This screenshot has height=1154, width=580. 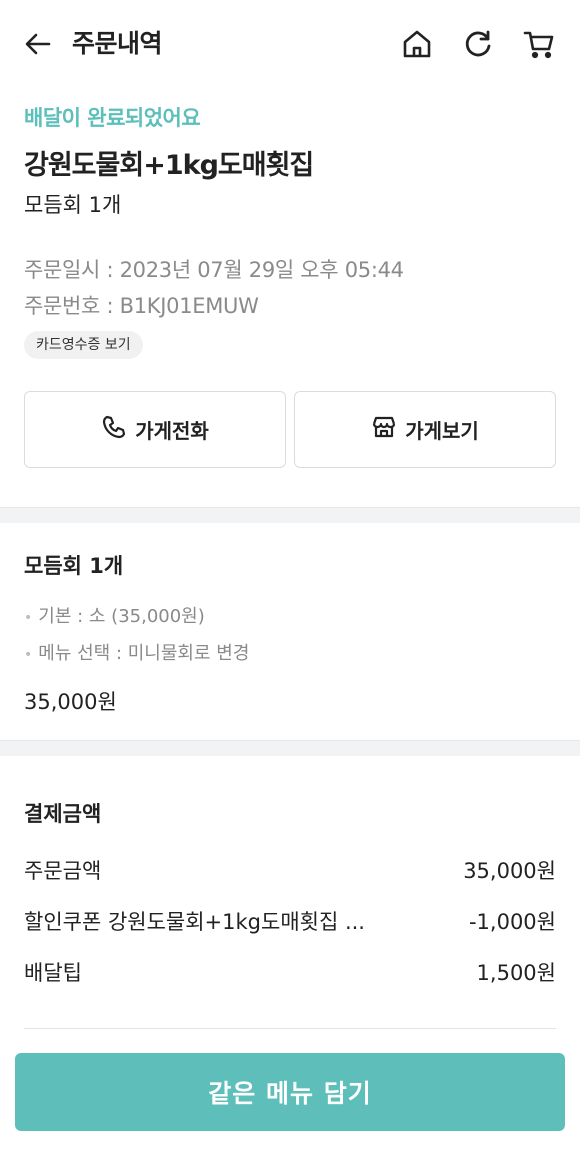 I want to click on menu-item-name: 모듬회 1개, so click(x=74, y=566).